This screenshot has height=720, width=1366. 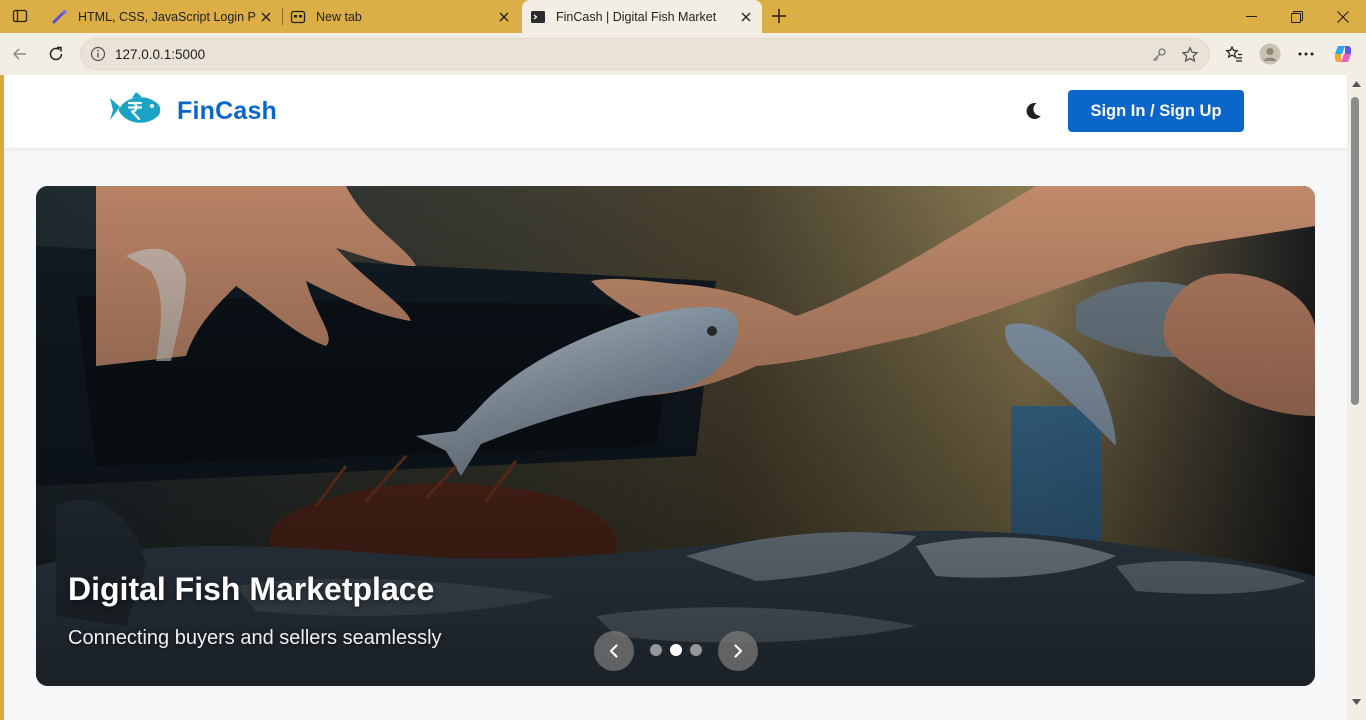 I want to click on newtab-favicon-icon, so click(x=298, y=17).